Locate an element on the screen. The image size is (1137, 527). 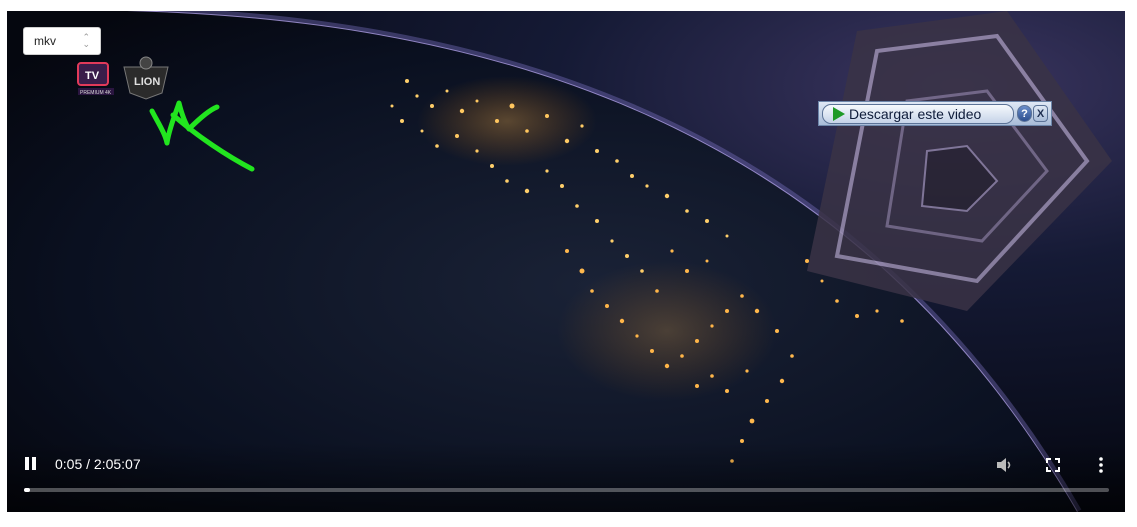
pause-icon is located at coordinates (31, 464).